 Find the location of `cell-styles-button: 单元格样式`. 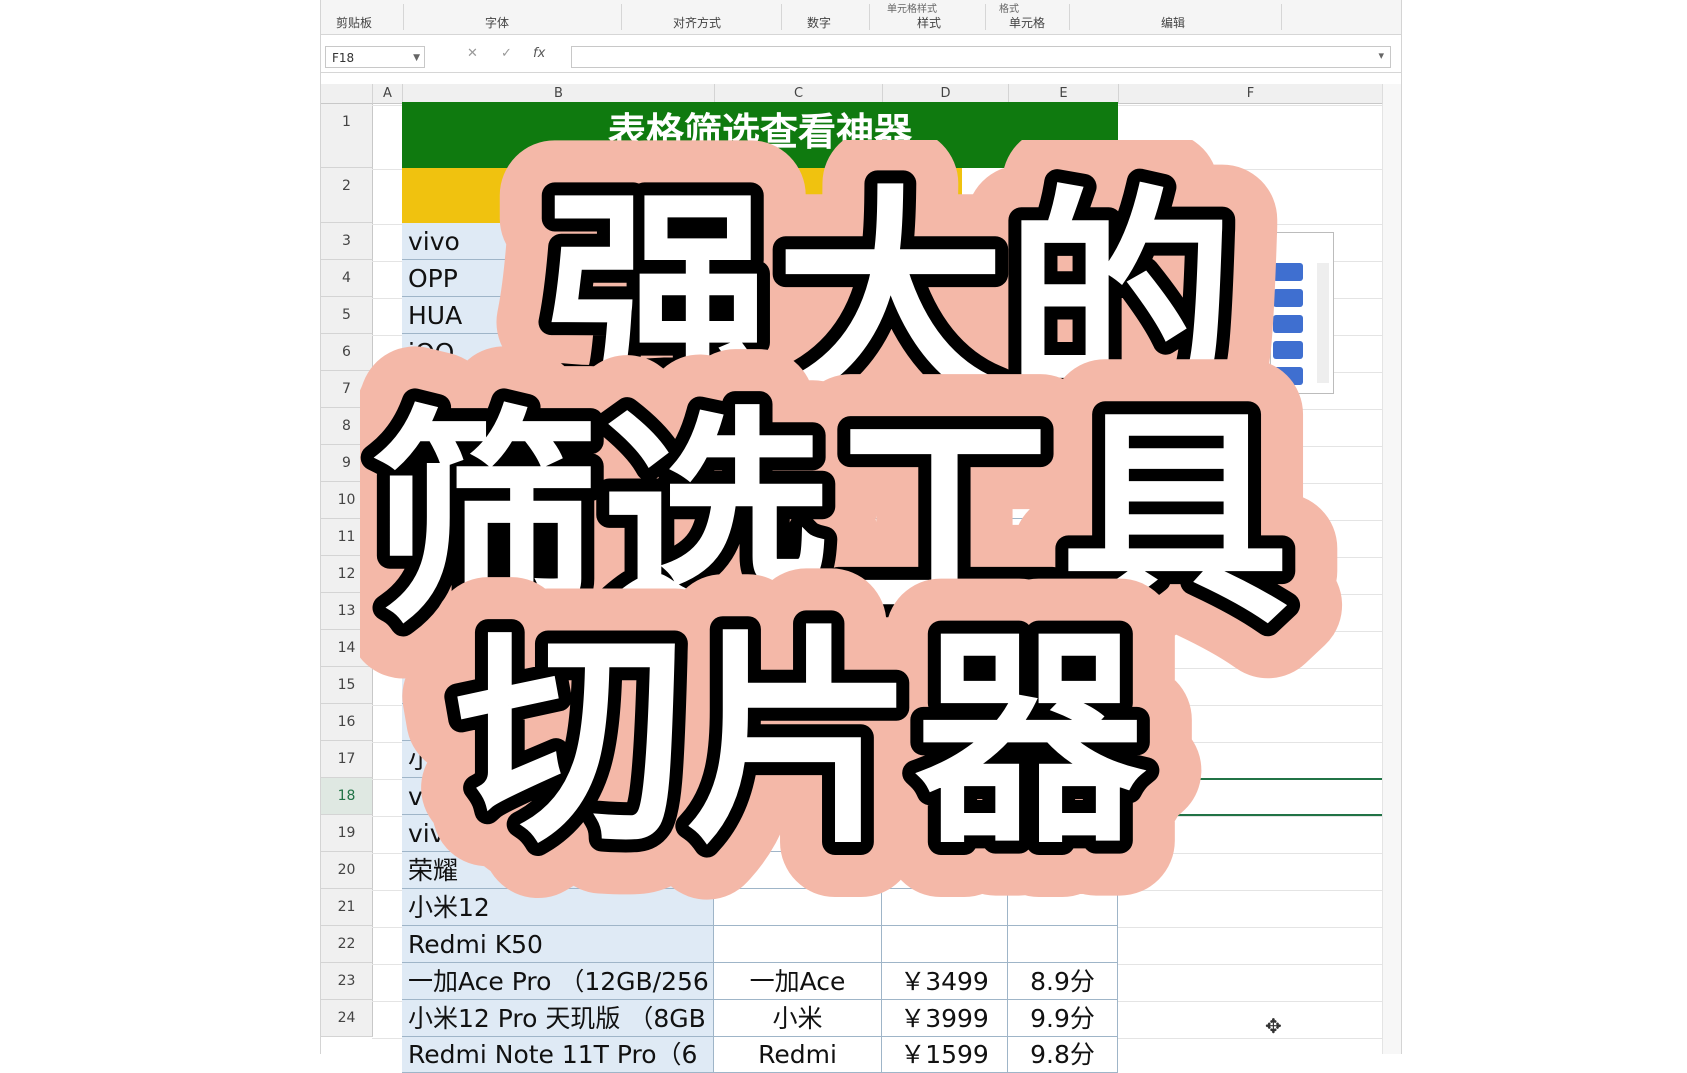

cell-styles-button: 单元格样式 is located at coordinates (912, 7).